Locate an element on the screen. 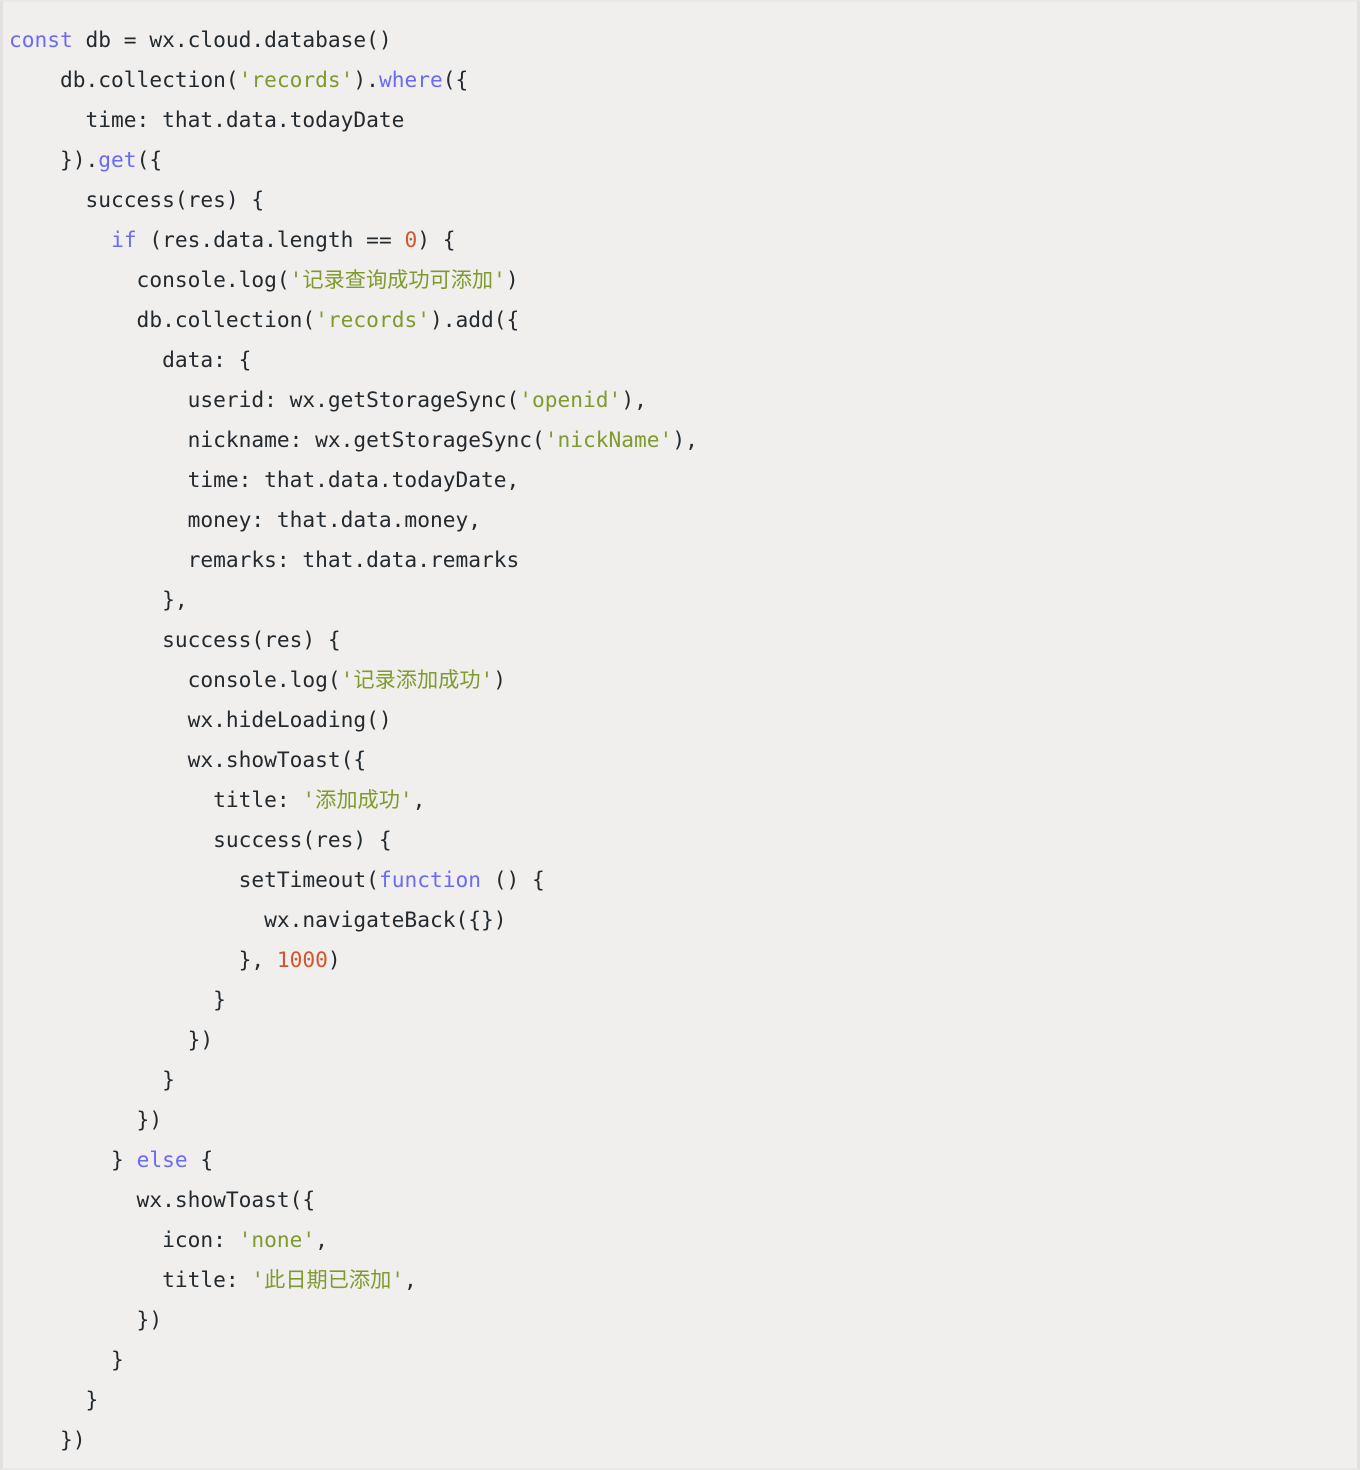 This screenshot has height=1470, width=1360. code-token-txt: nickname: wx.getStorageSync( is located at coordinates (277, 439).